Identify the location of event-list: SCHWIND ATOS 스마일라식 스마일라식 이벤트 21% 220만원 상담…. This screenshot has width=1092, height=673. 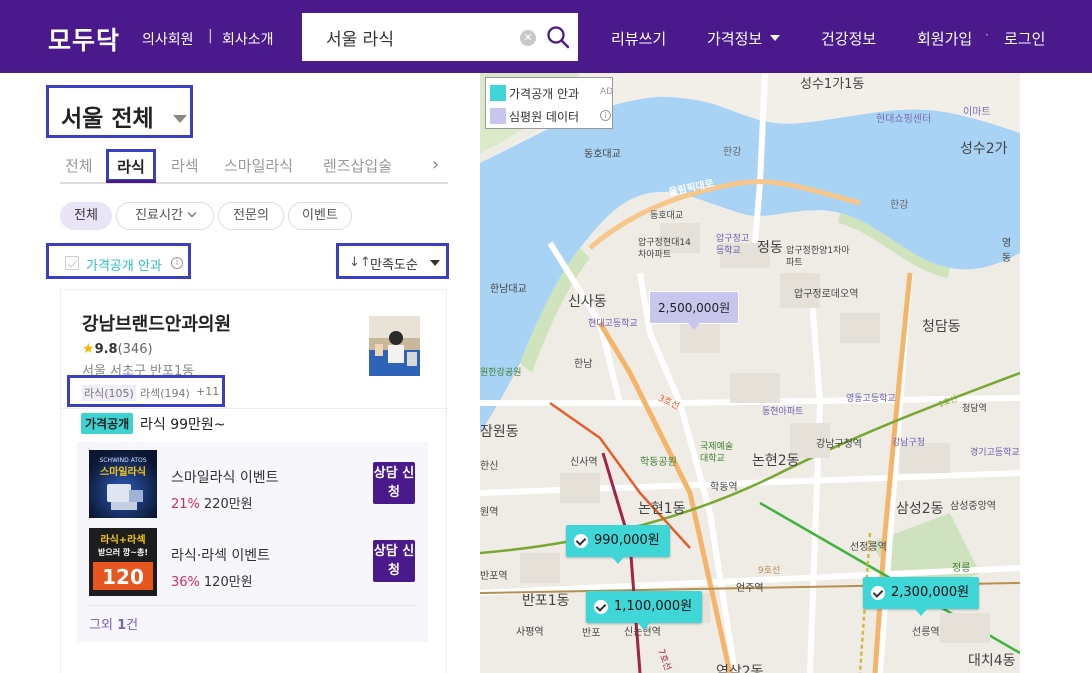
(252, 542).